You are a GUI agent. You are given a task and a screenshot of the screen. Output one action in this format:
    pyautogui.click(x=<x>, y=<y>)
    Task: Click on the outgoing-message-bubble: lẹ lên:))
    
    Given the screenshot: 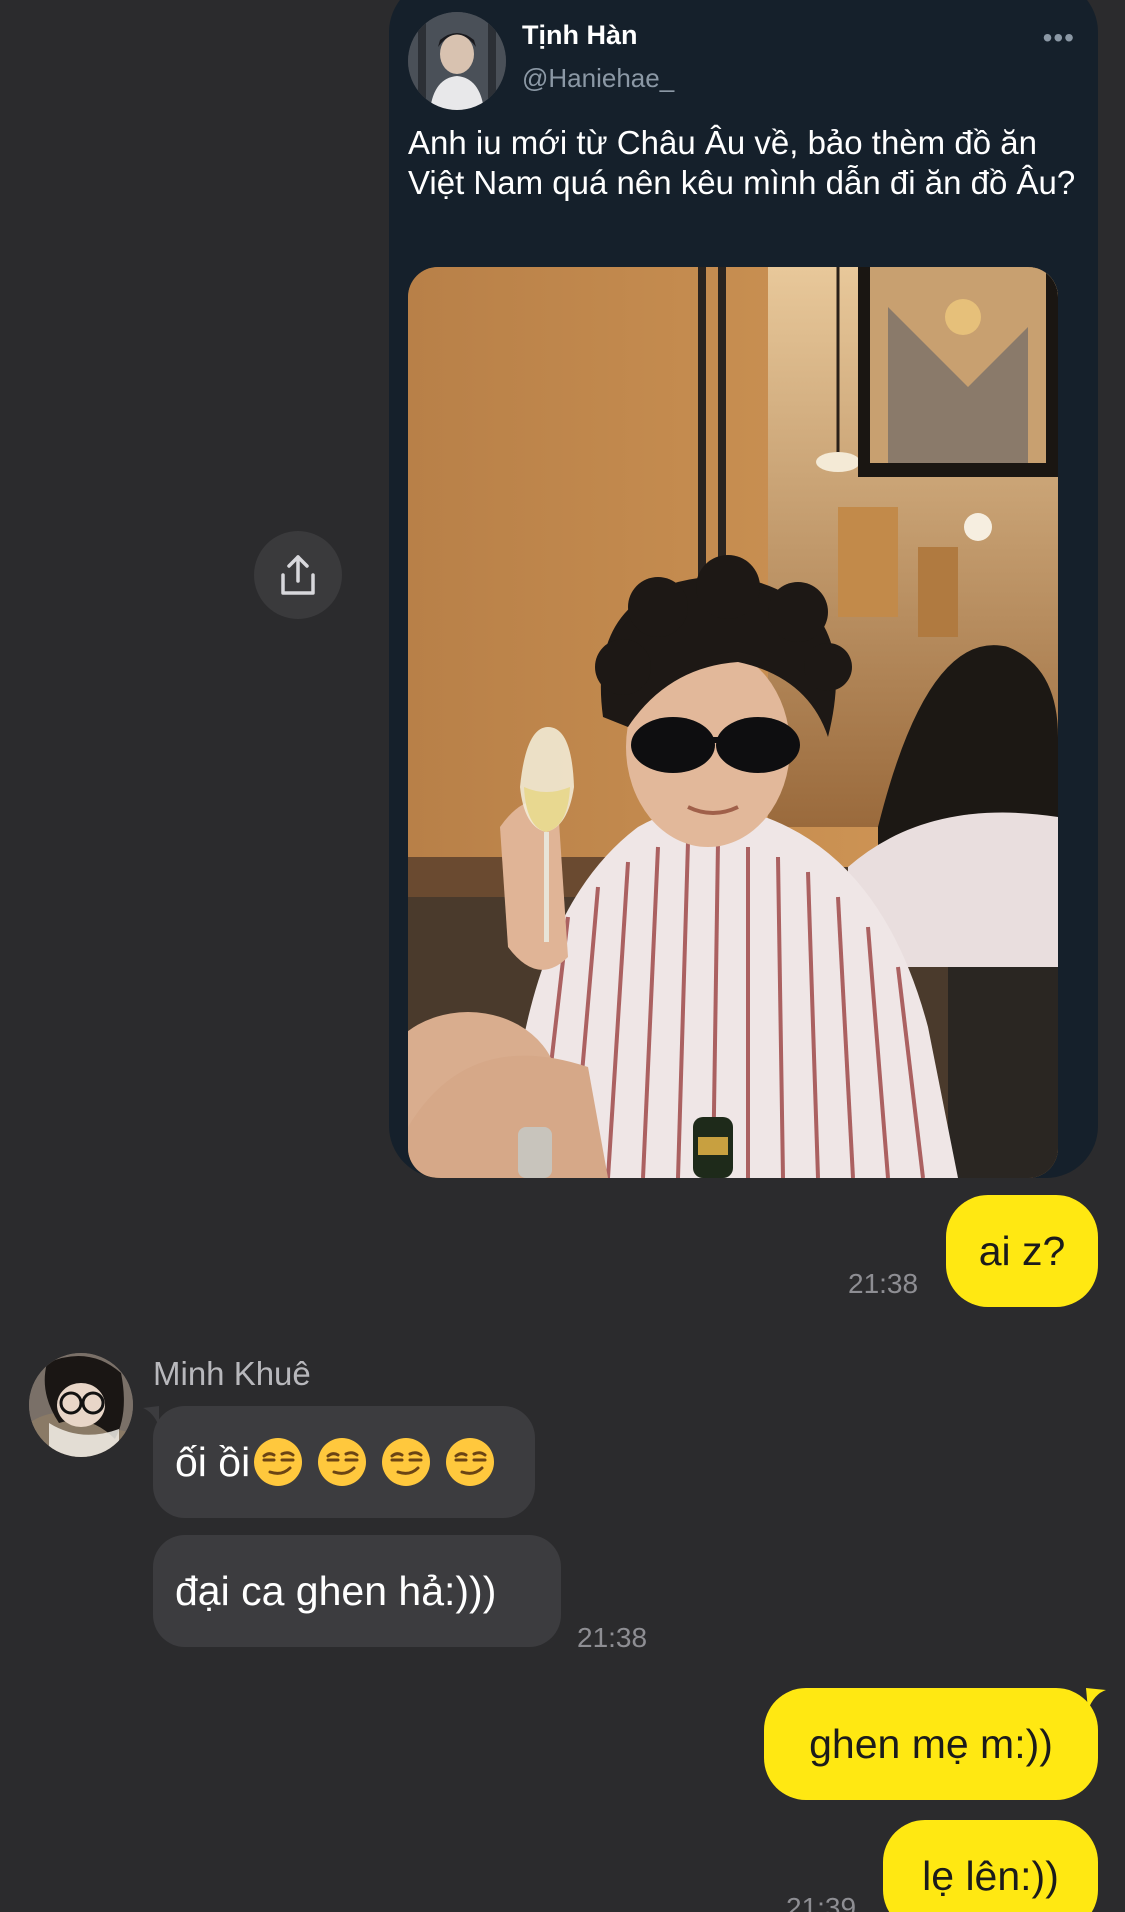 What is the action you would take?
    pyautogui.click(x=990, y=1866)
    